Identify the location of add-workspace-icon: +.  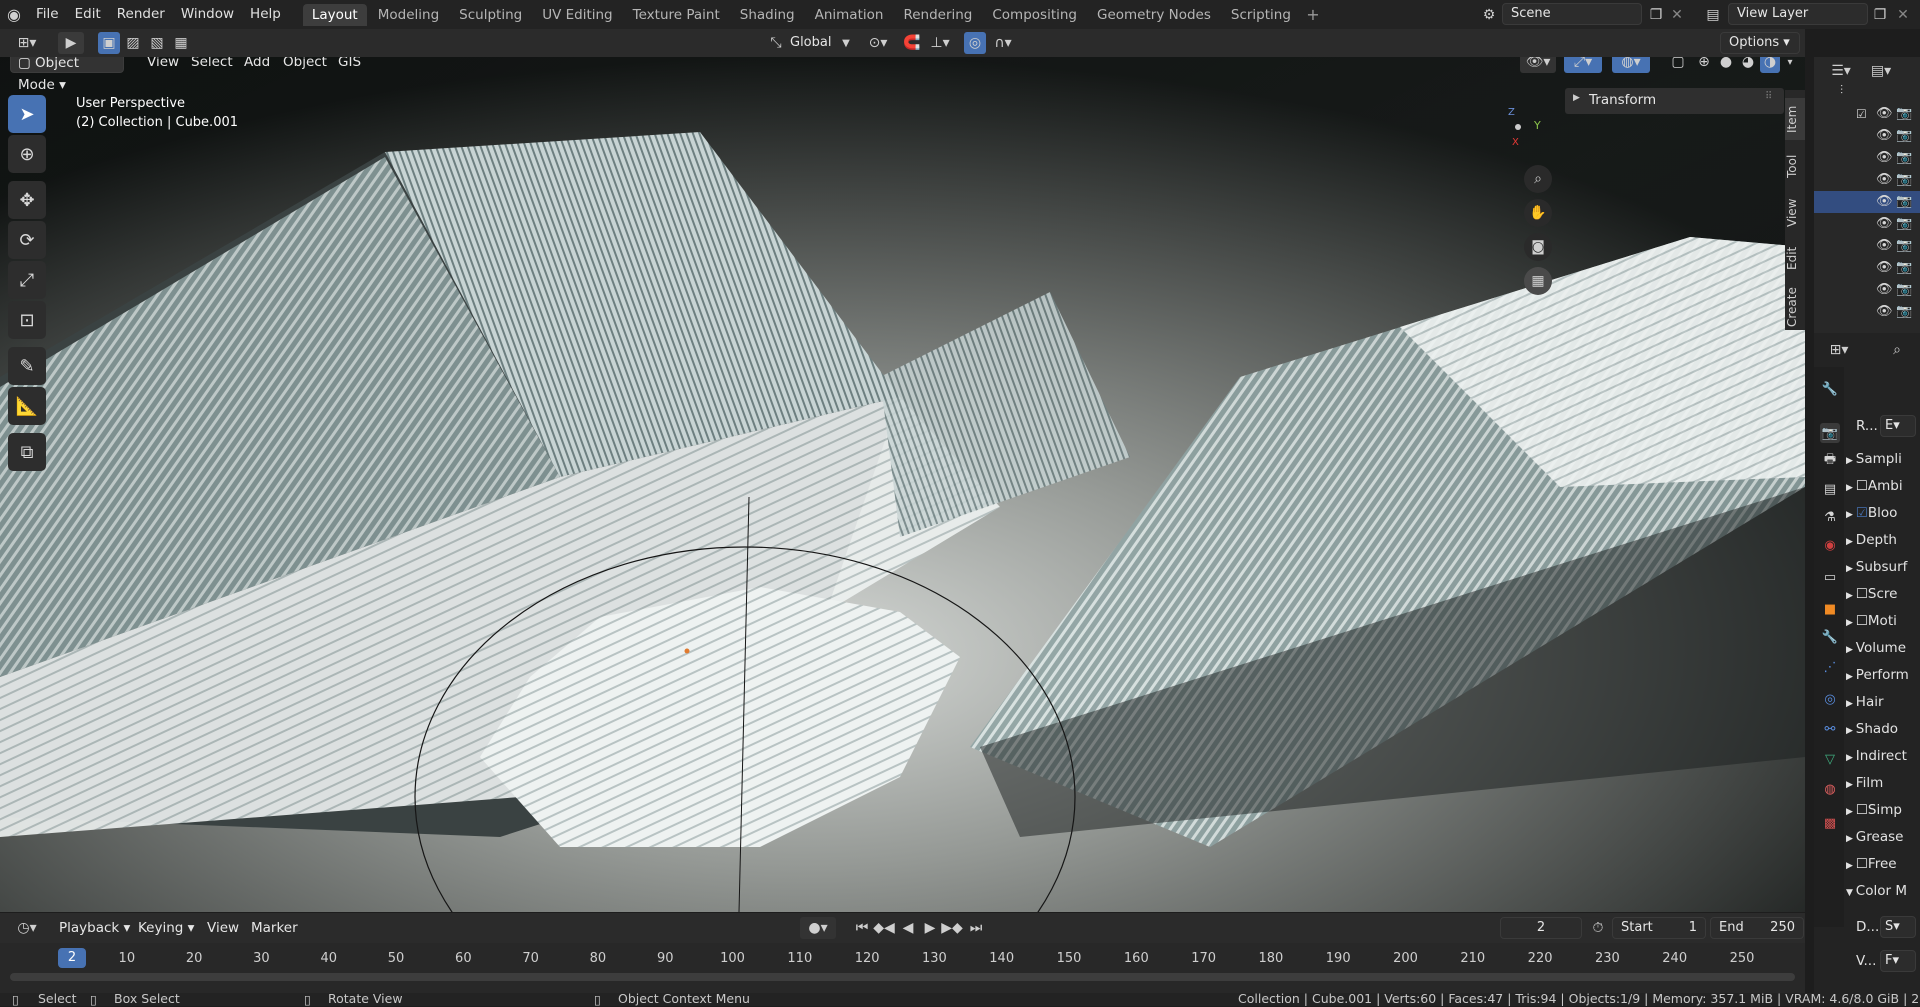
(1313, 15).